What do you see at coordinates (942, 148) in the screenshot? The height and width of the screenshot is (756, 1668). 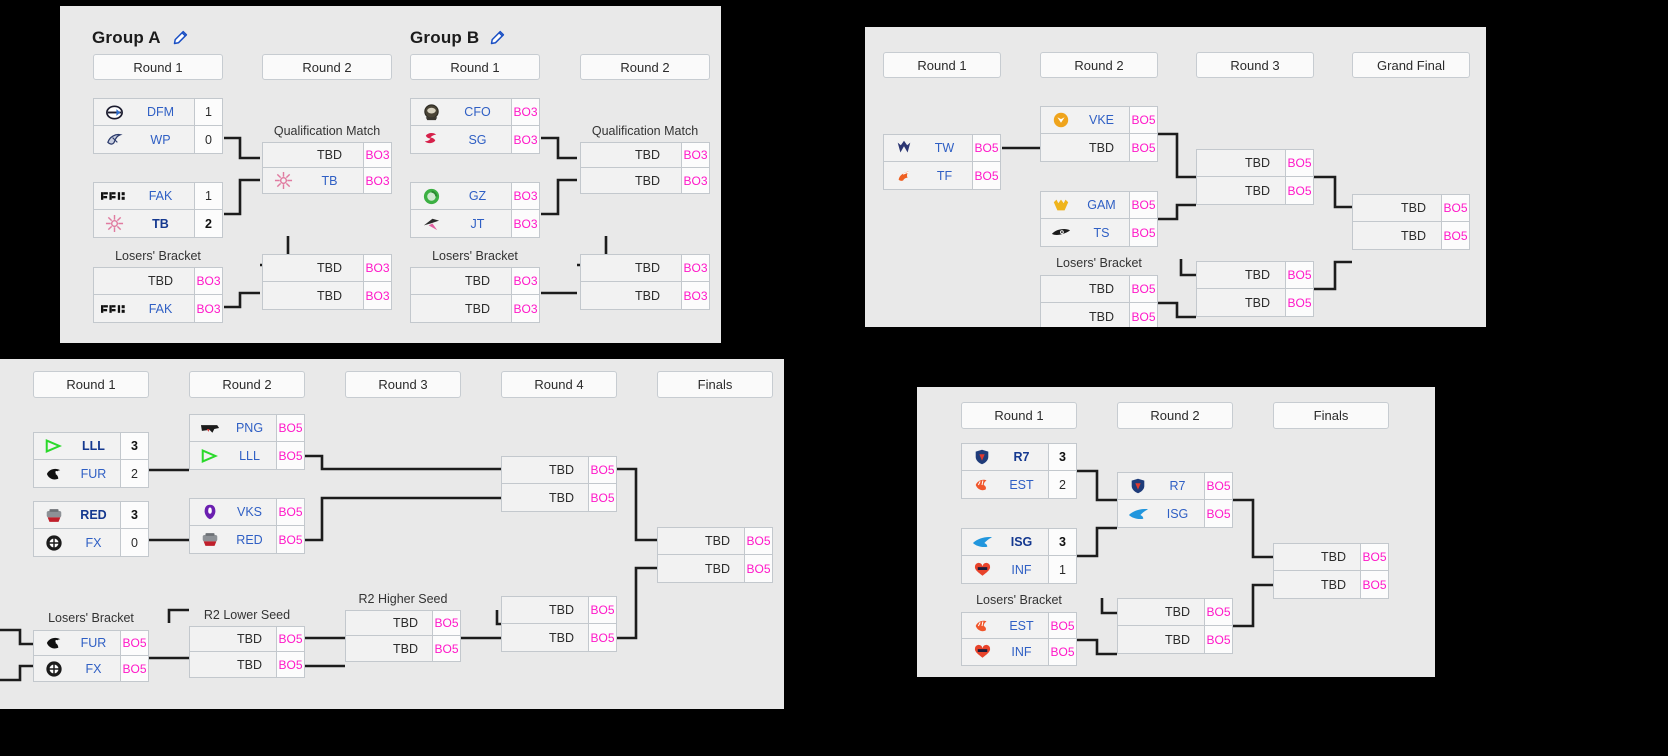 I see `match-row: TW BO5` at bounding box center [942, 148].